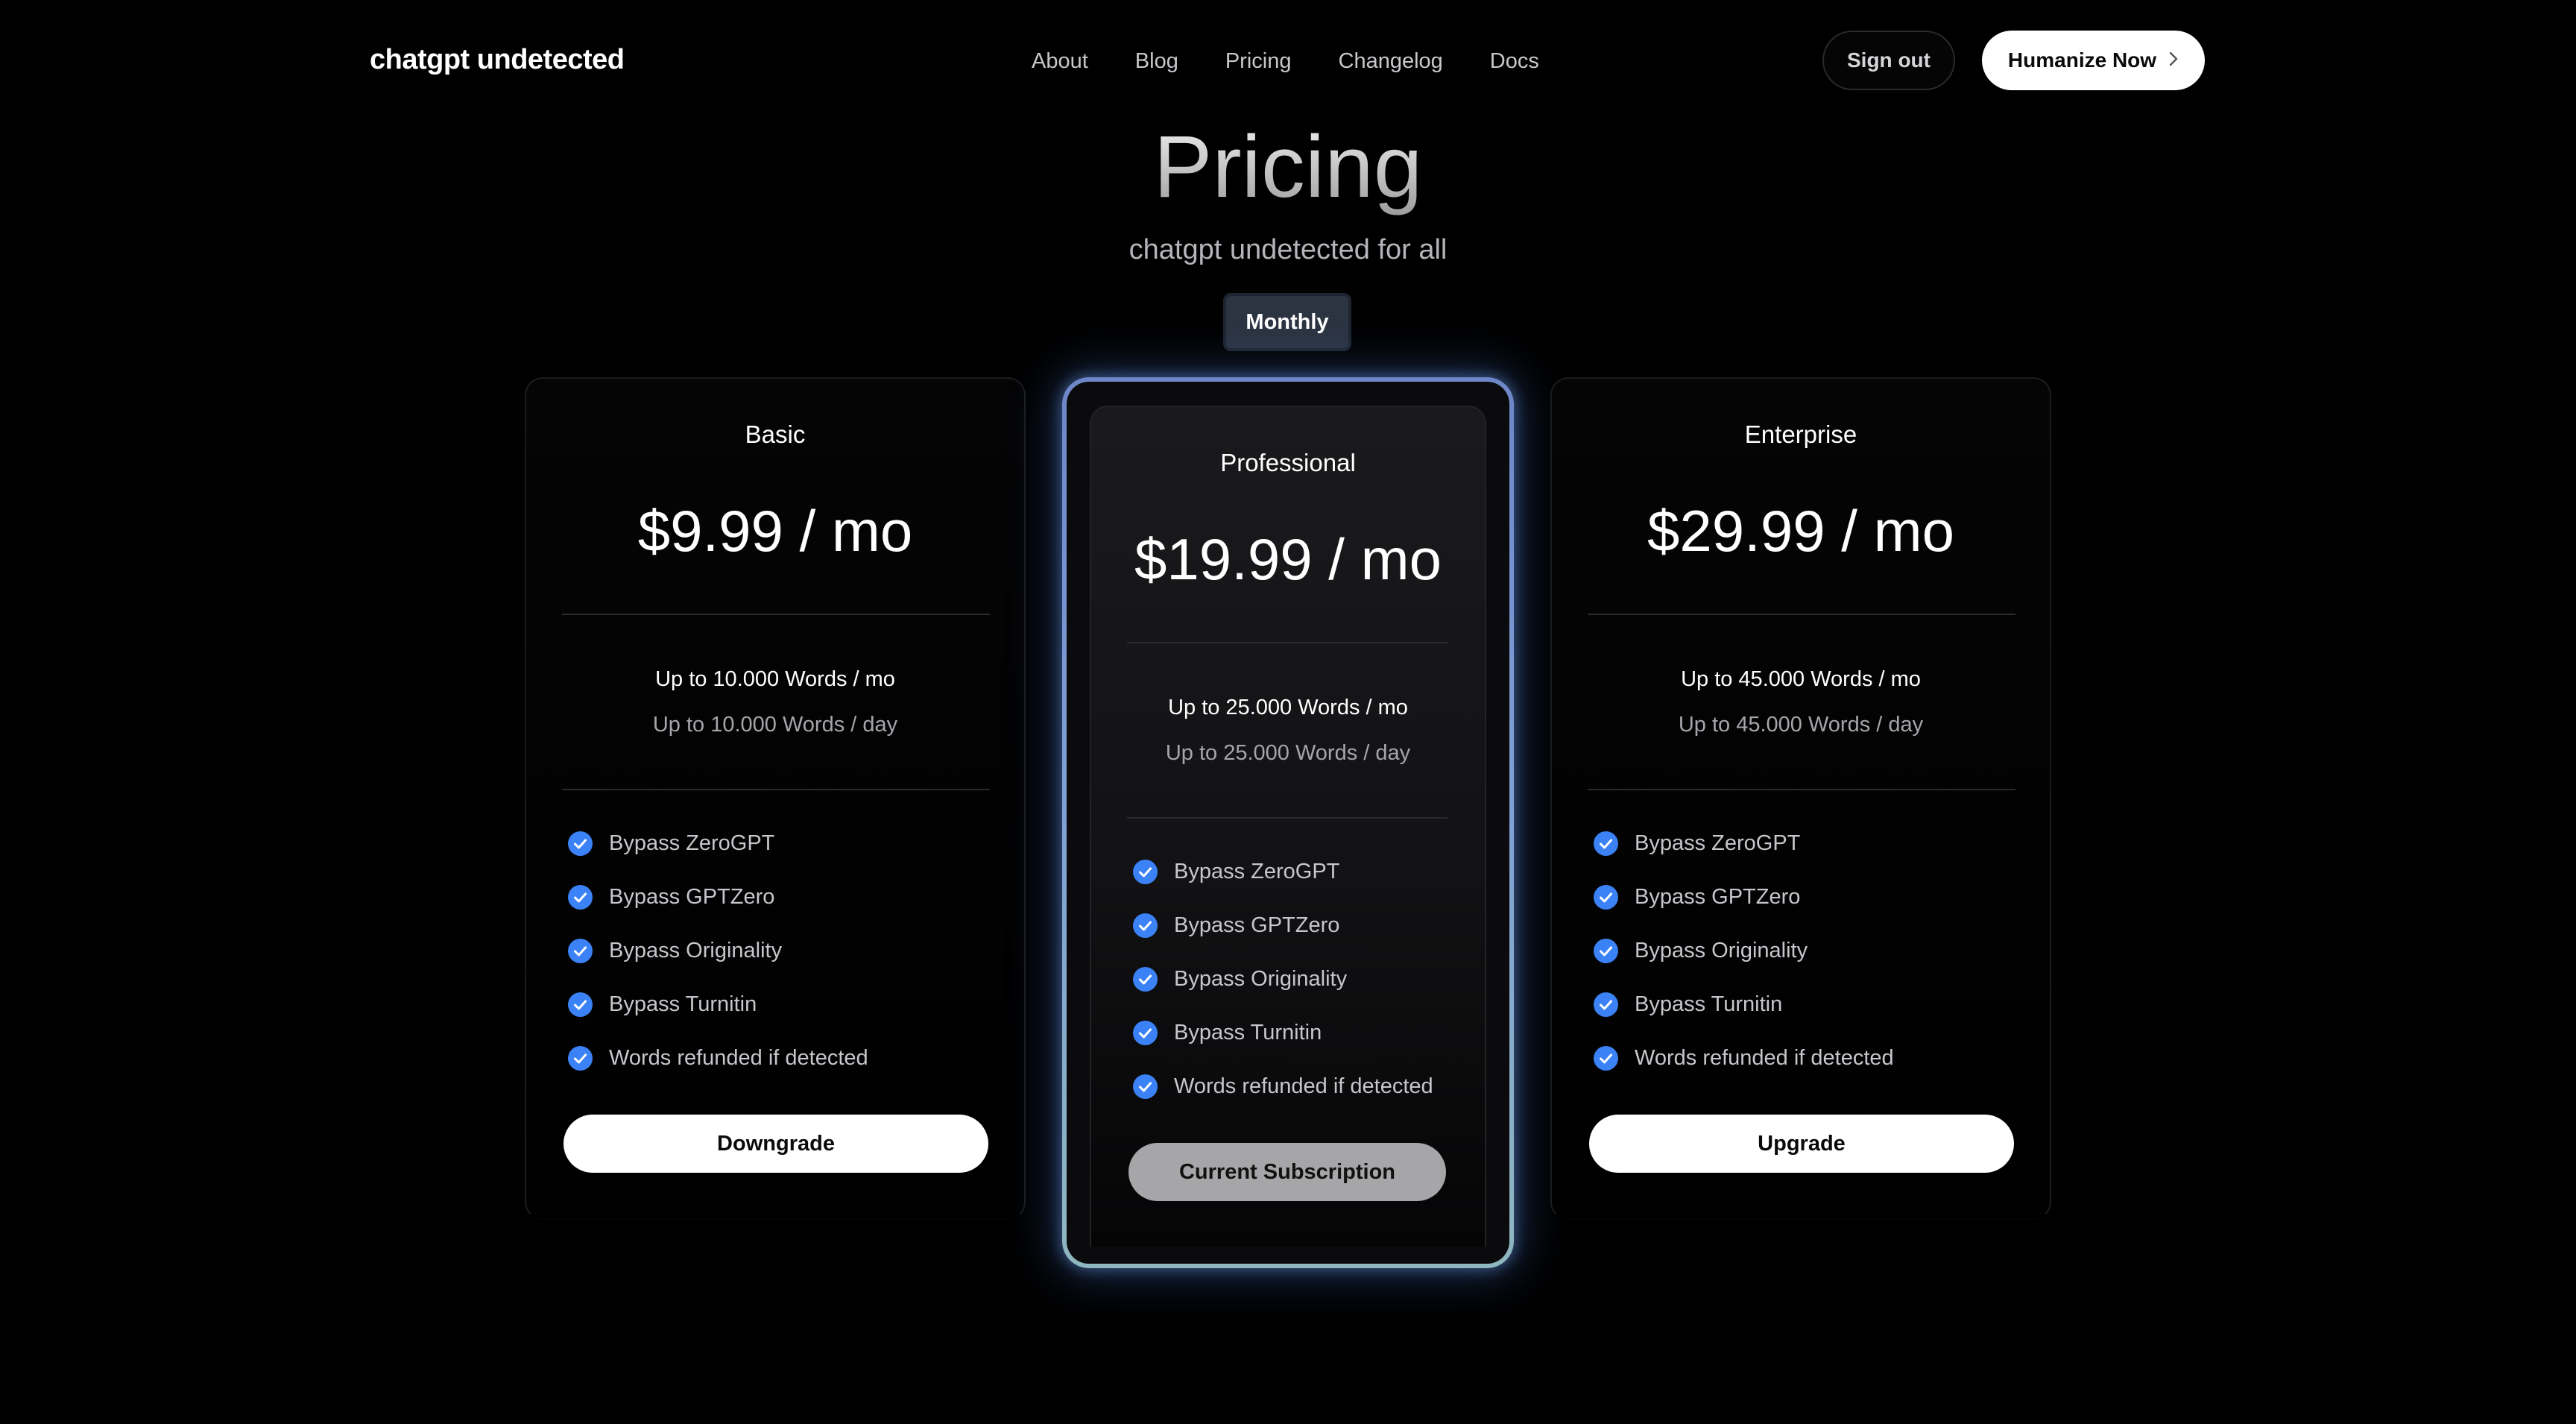 The image size is (2576, 1424). I want to click on current-subscription-button: Current Subscription, so click(1287, 1172).